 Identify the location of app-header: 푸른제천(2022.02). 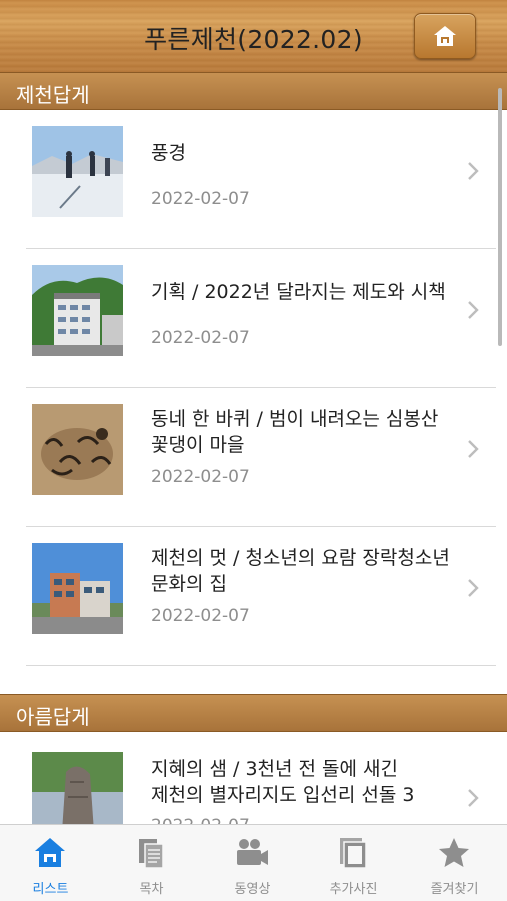
(253, 36).